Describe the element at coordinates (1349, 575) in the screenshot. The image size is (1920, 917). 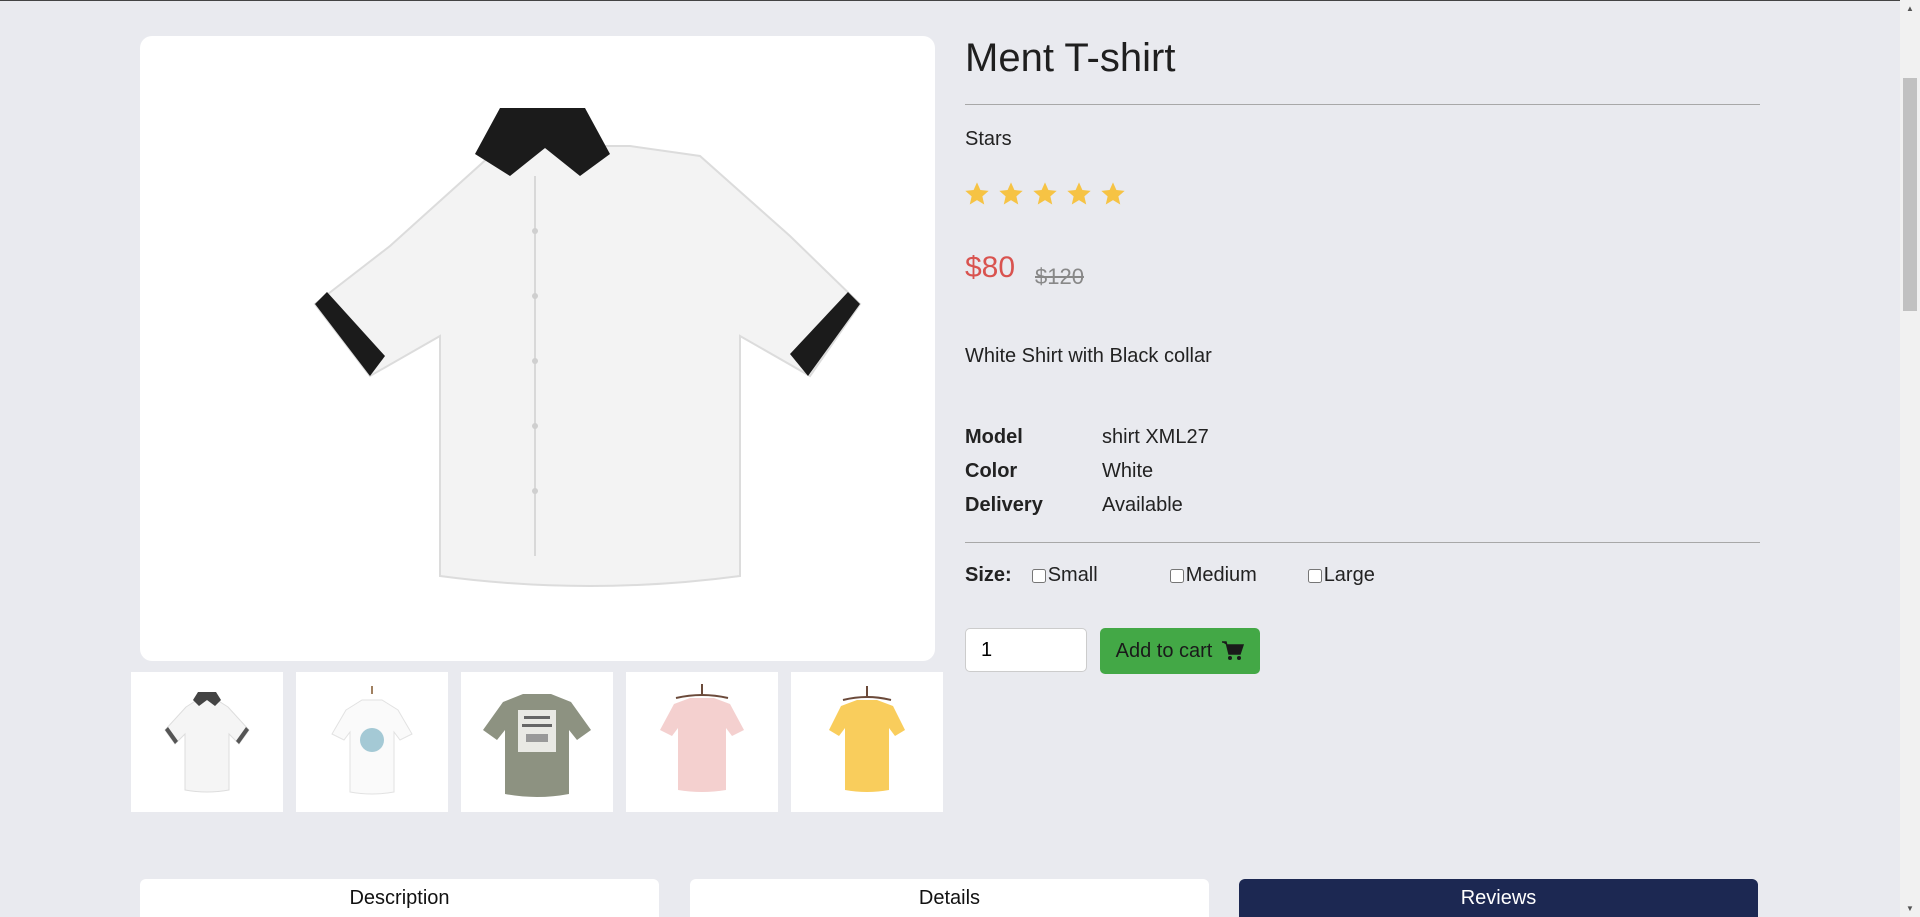
I see `size-option-label: Large` at that location.